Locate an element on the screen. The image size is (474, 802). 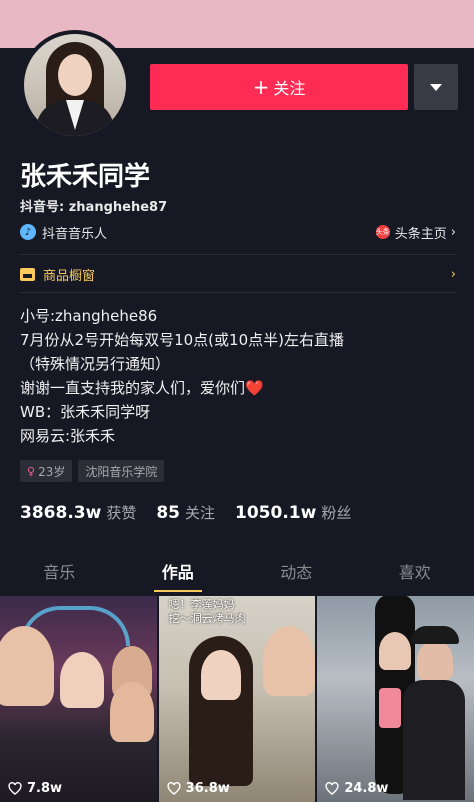
profile-tabs: 音乐 作品 动态 喜欢 is located at coordinates (237, 575).